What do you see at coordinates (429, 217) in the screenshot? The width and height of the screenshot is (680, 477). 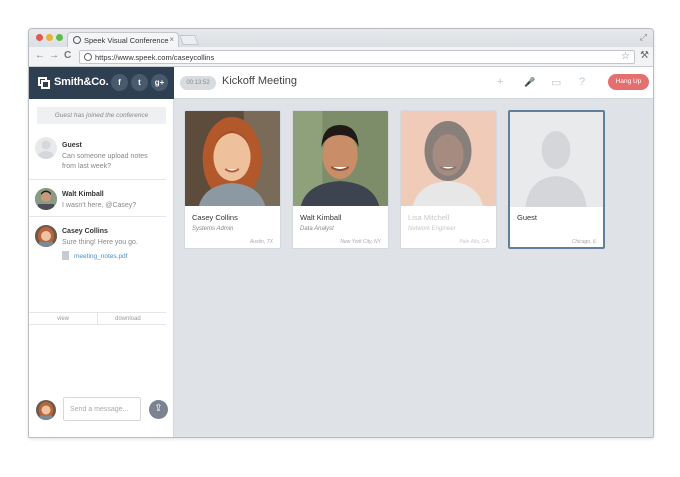 I see `participant-name: Lisa Mitchell` at bounding box center [429, 217].